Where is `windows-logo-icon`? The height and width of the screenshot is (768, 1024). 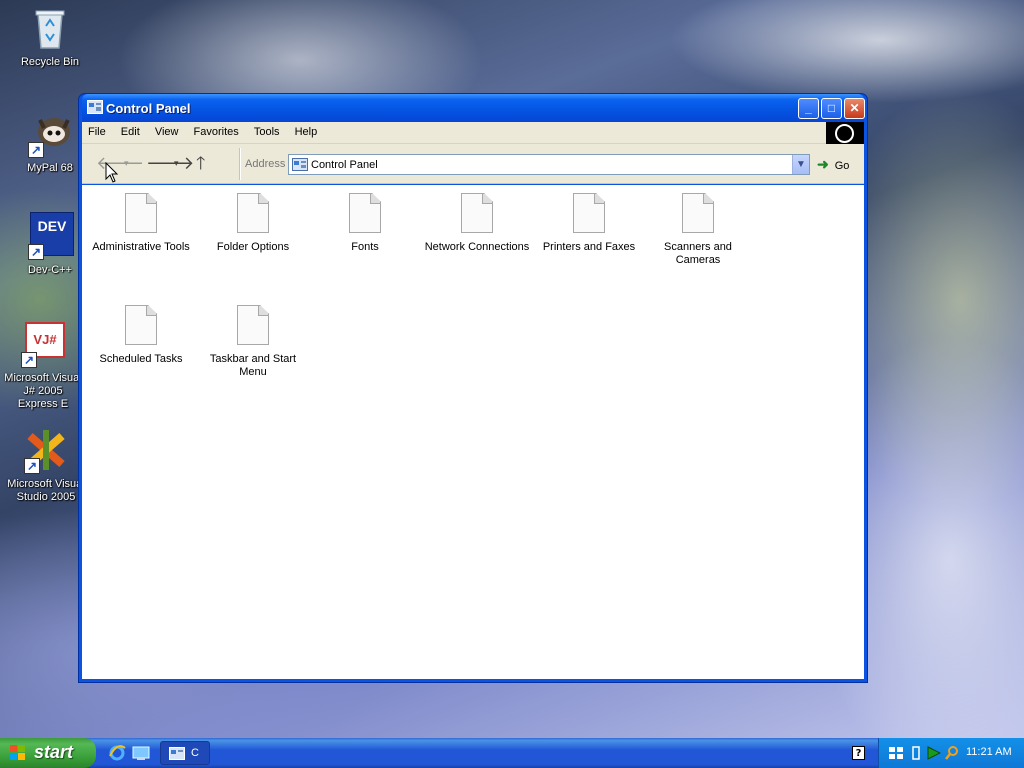
windows-logo-icon is located at coordinates (18, 753).